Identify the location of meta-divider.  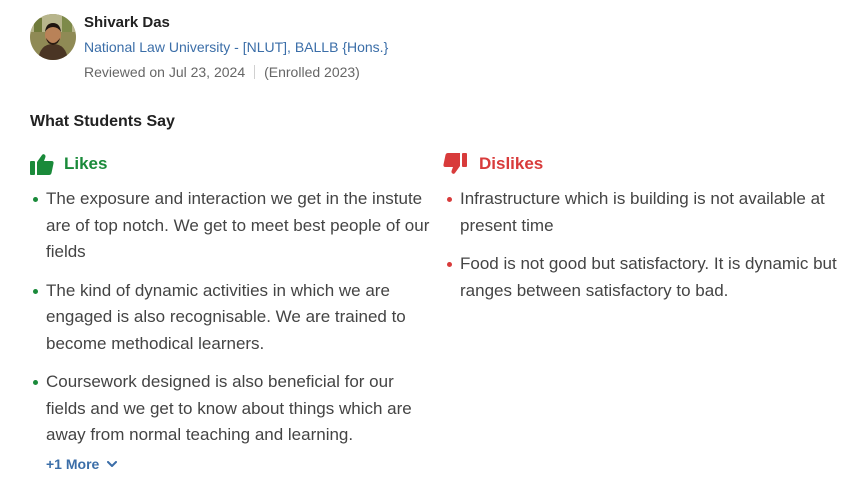
(255, 72).